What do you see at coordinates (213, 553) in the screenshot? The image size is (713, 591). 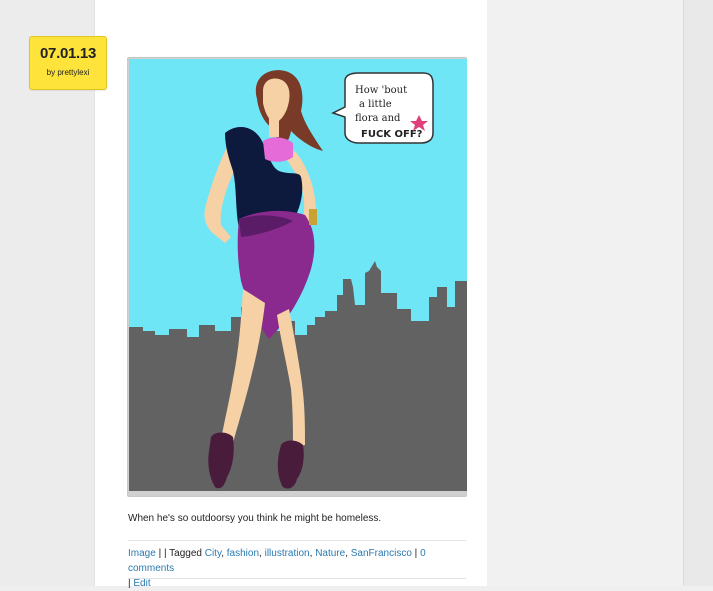 I see `tag-city: City` at bounding box center [213, 553].